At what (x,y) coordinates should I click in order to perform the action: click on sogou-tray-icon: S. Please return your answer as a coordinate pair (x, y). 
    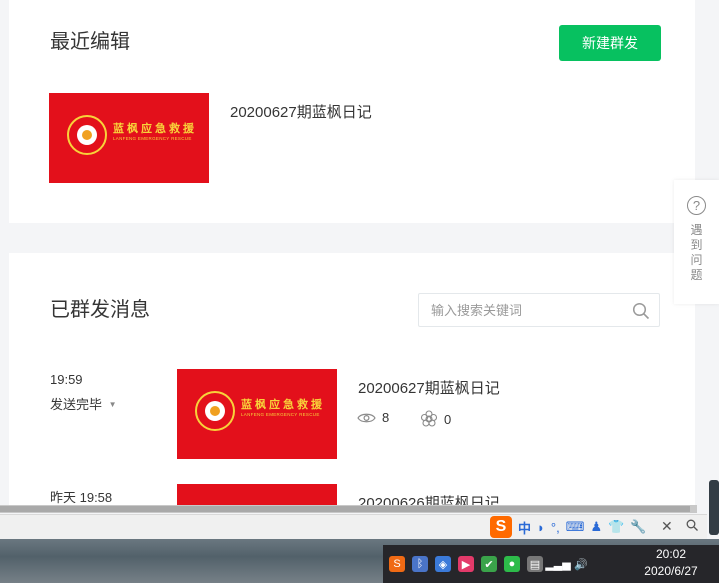
    Looking at the image, I should click on (397, 564).